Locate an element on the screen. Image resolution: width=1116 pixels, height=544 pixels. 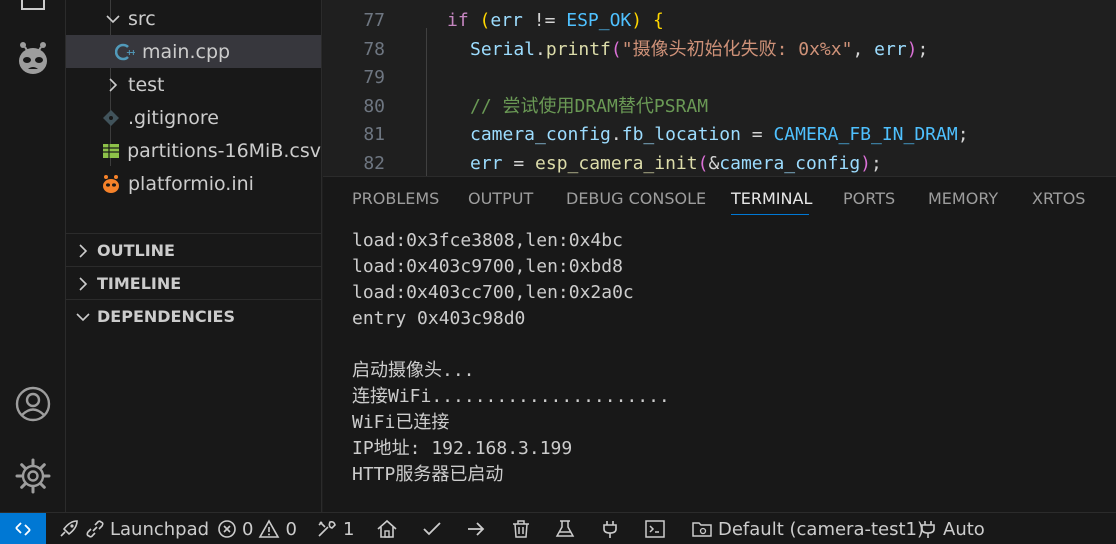
tree-item-gitignore: .gitignore is located at coordinates (193, 117).